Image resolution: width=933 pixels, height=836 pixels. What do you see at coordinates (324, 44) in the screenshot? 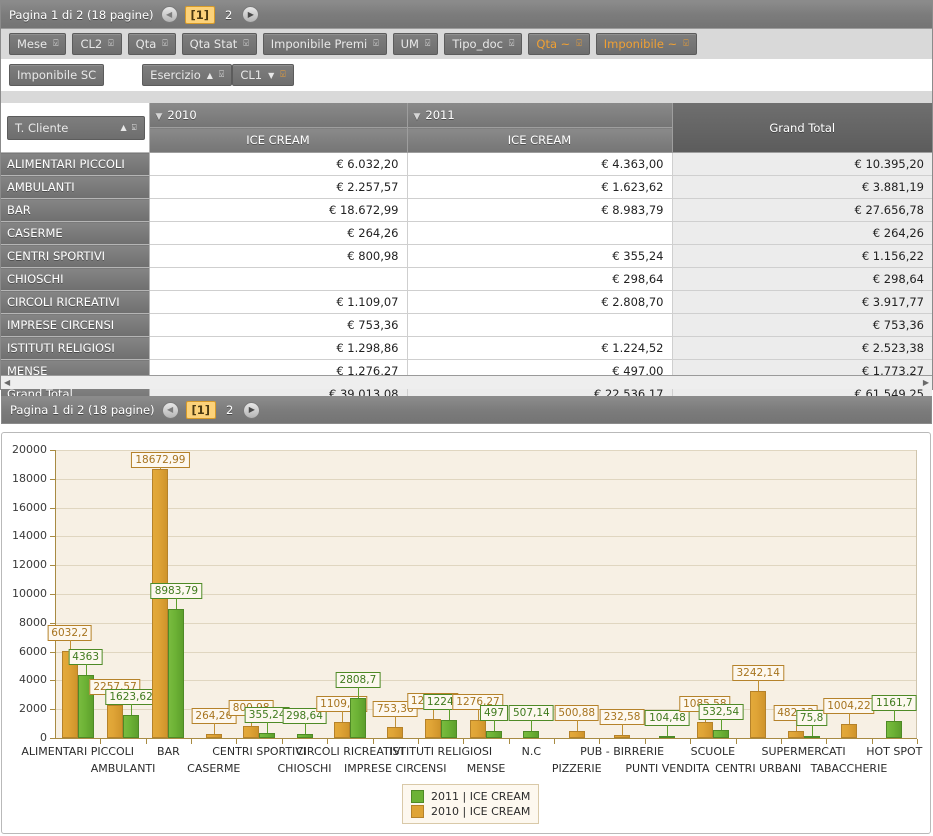
I see `filter-button-imponibile-premi: Imponibile Premi ⍌` at bounding box center [324, 44].